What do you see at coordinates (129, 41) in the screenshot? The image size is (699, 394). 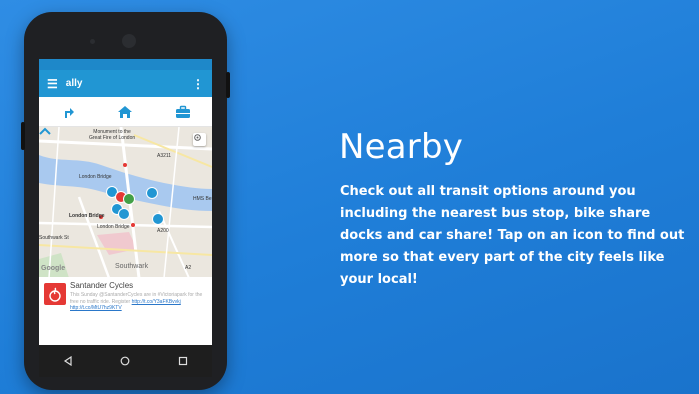 I see `phone-camera` at bounding box center [129, 41].